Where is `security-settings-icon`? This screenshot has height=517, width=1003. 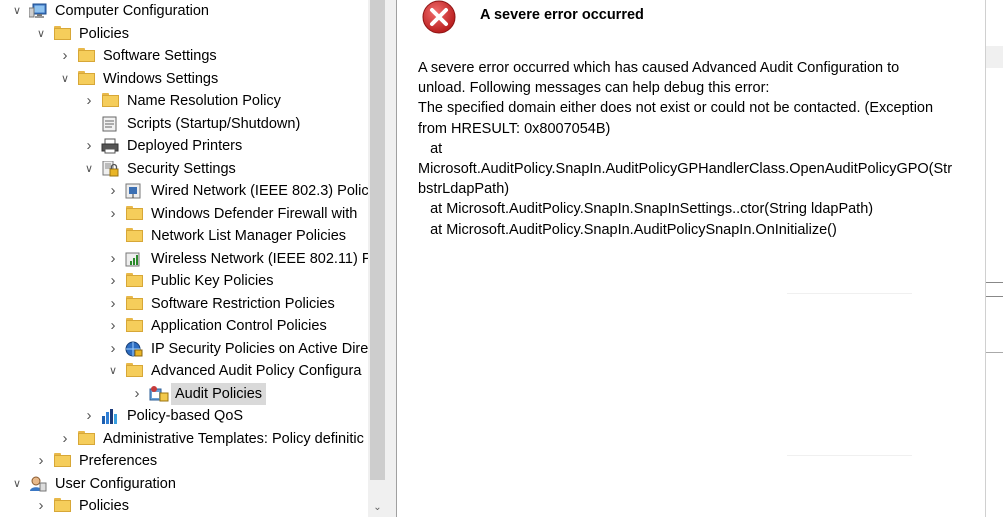 security-settings-icon is located at coordinates (110, 168).